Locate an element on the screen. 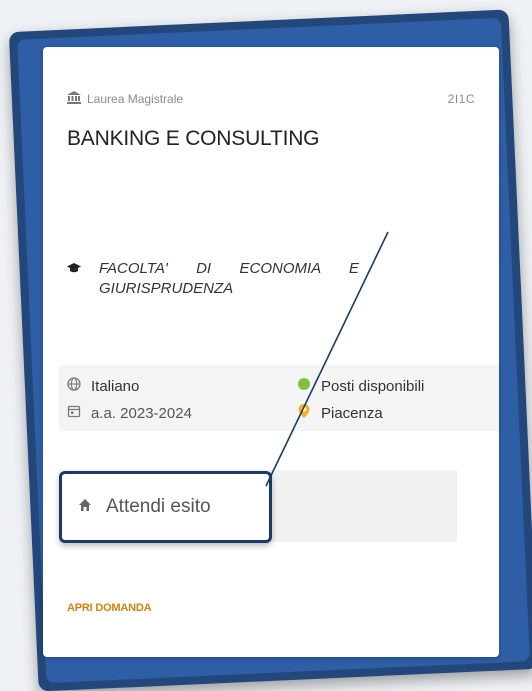 This screenshot has height=691, width=532. year-info: a.a. 2023-2024 is located at coordinates (182, 413).